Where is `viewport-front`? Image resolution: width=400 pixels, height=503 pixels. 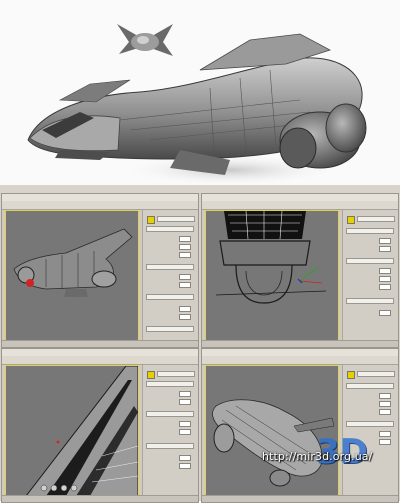 viewport-front is located at coordinates (272, 276).